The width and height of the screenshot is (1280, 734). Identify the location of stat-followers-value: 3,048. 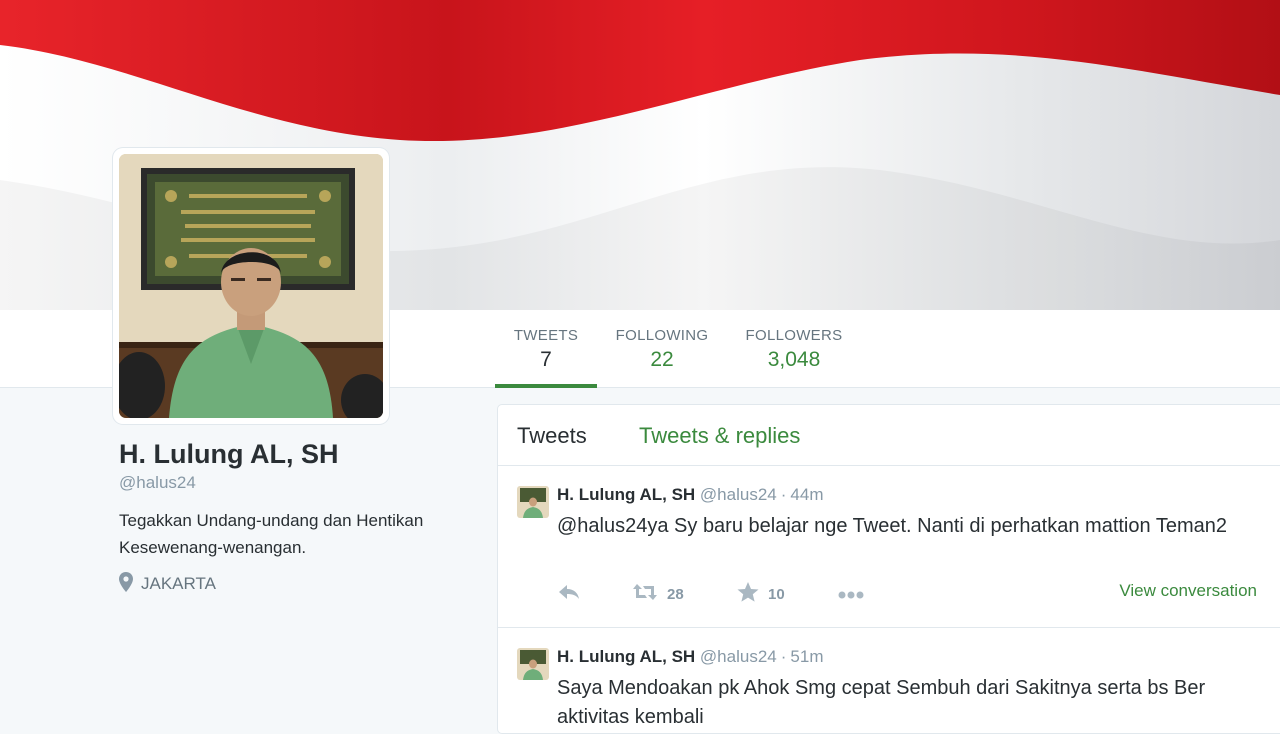
(794, 359).